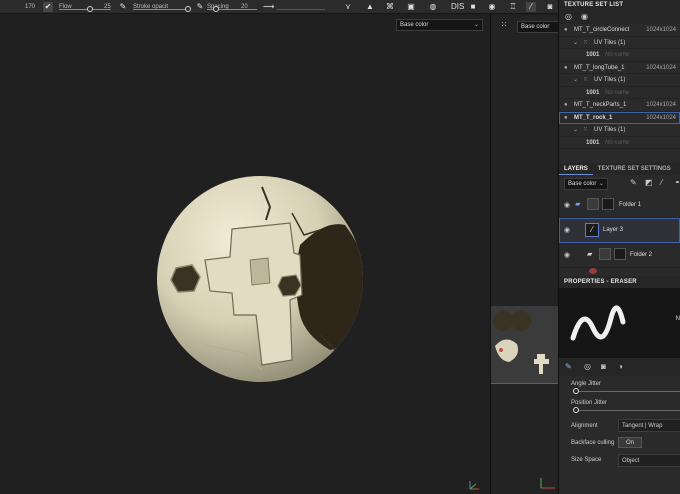  Describe the element at coordinates (576, 169) in the screenshot. I see `tab-layers: LAYERS` at that location.